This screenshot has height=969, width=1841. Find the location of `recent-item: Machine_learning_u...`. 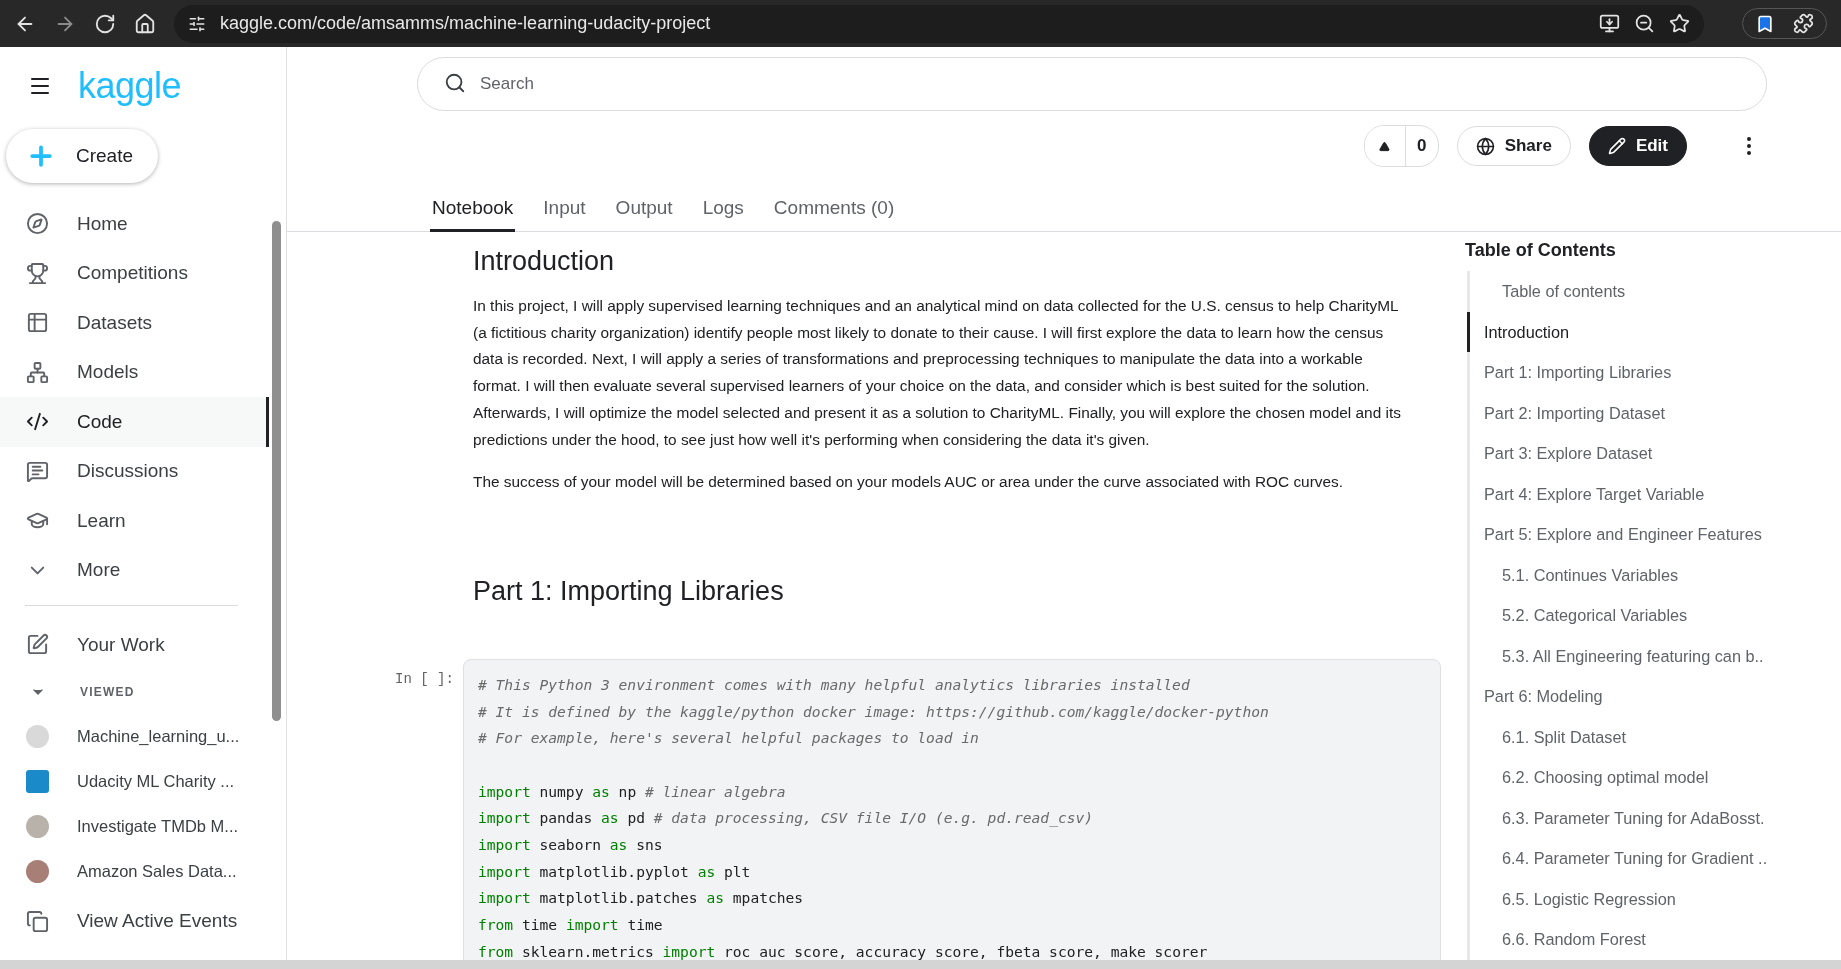

recent-item: Machine_learning_u... is located at coordinates (143, 736).